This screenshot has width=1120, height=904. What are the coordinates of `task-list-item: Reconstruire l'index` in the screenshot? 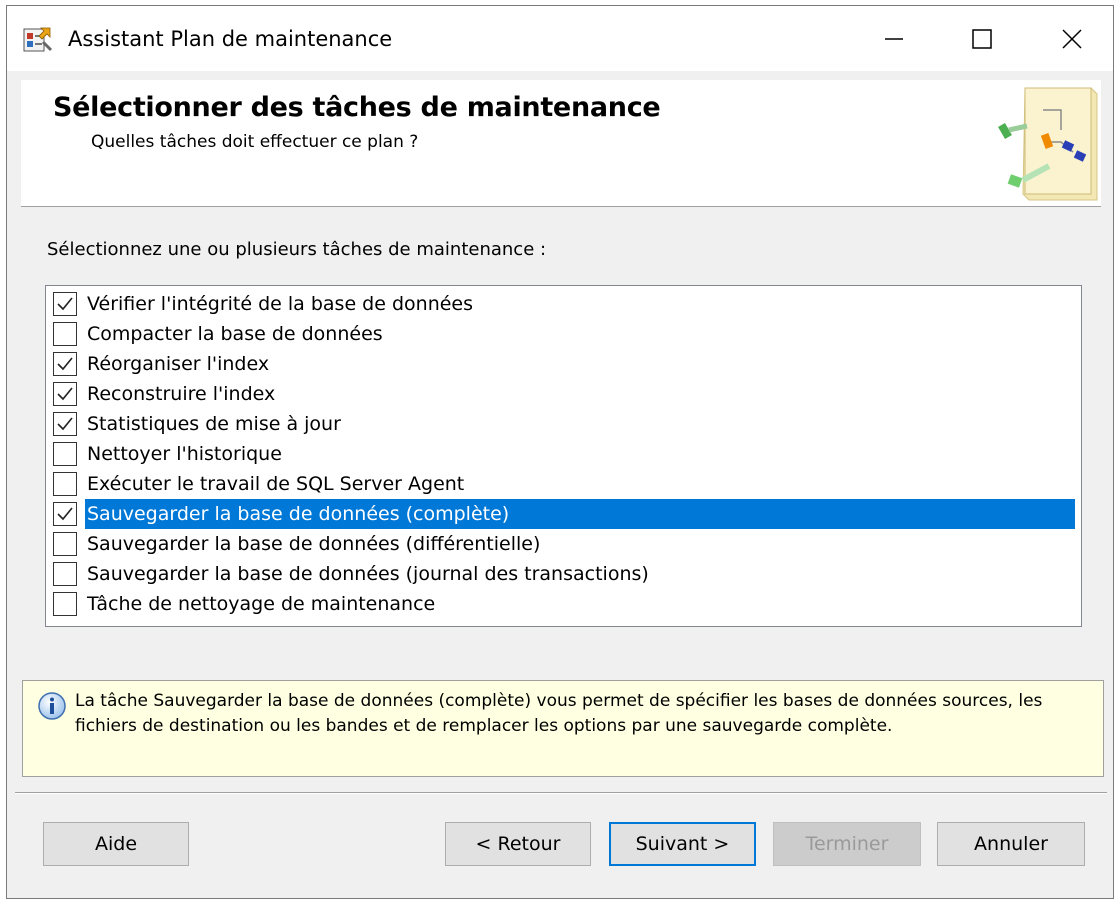 It's located at (563, 394).